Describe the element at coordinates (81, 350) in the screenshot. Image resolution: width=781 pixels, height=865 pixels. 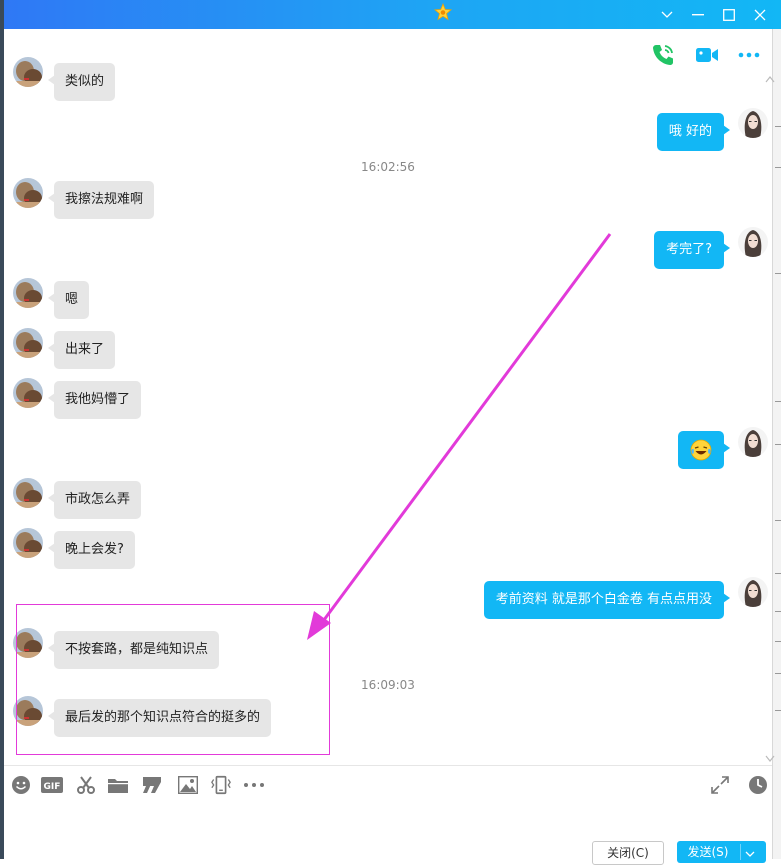
I see `message-bubble: 出来了` at that location.